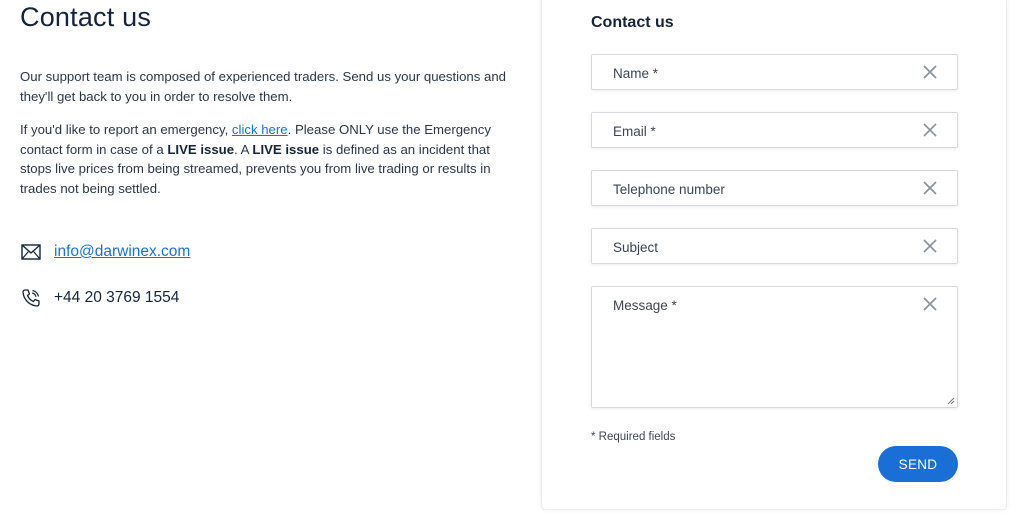  What do you see at coordinates (260, 129) in the screenshot?
I see `emergency-click-here-link: click here` at bounding box center [260, 129].